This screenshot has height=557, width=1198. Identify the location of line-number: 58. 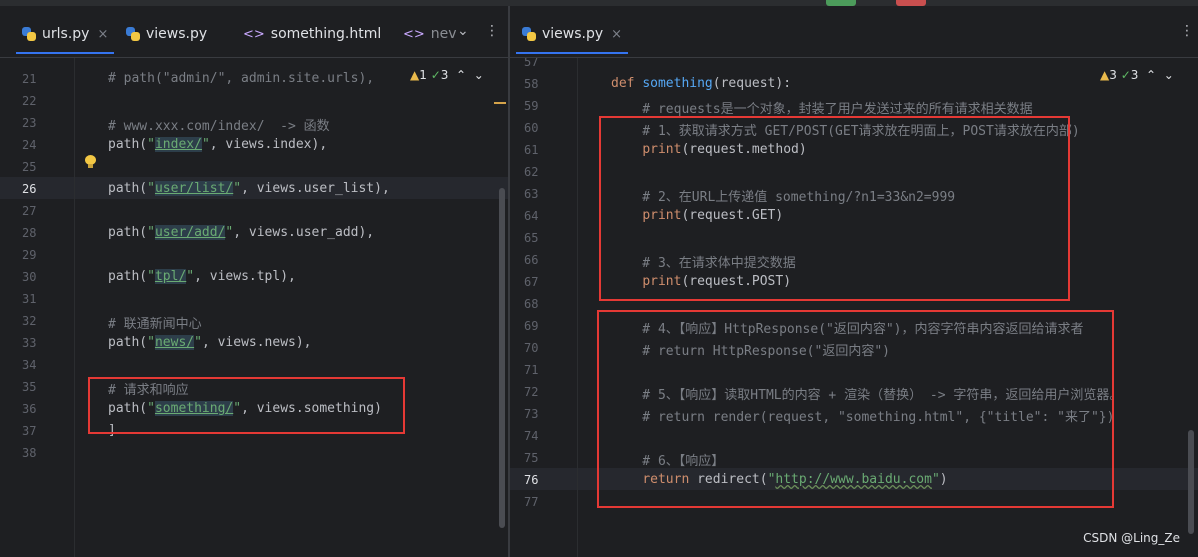
(531, 84).